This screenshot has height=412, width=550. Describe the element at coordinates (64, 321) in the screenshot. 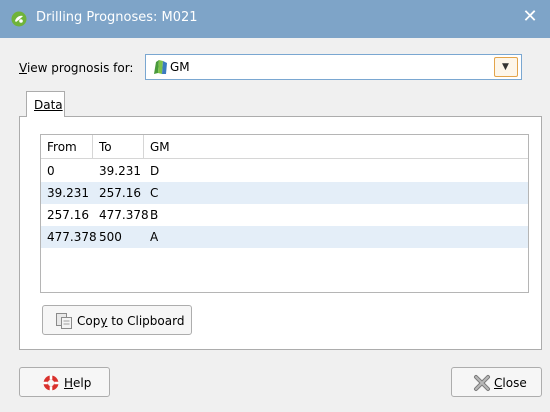

I see `copy-clipboard-icon` at that location.